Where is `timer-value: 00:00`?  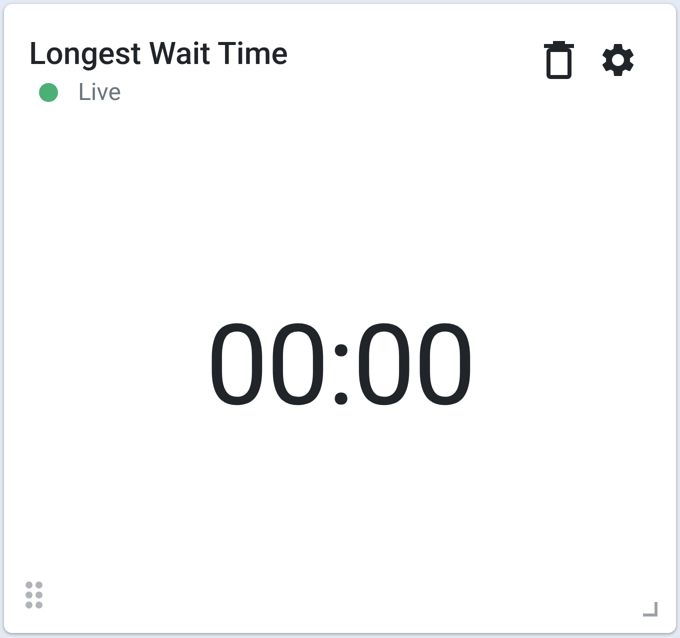 timer-value: 00:00 is located at coordinates (340, 366).